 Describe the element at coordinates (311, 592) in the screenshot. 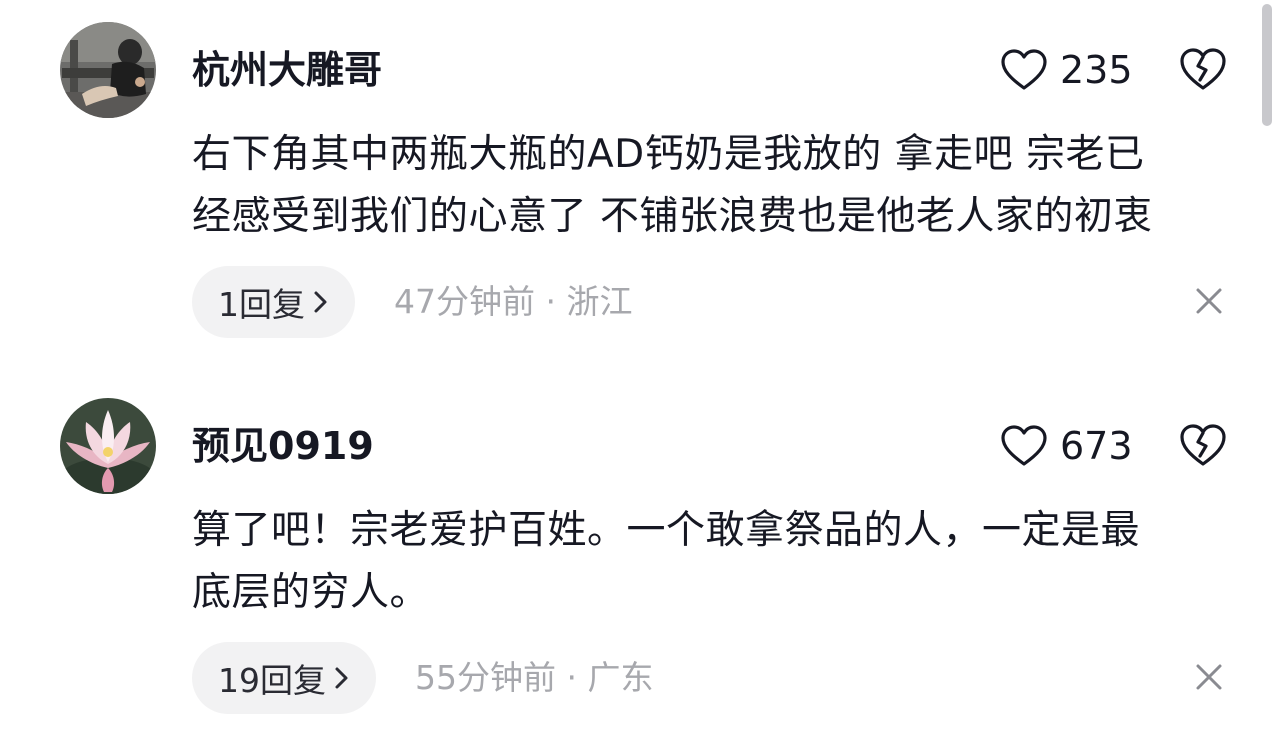

I see `comment-text-line: 底层的穷人。` at that location.